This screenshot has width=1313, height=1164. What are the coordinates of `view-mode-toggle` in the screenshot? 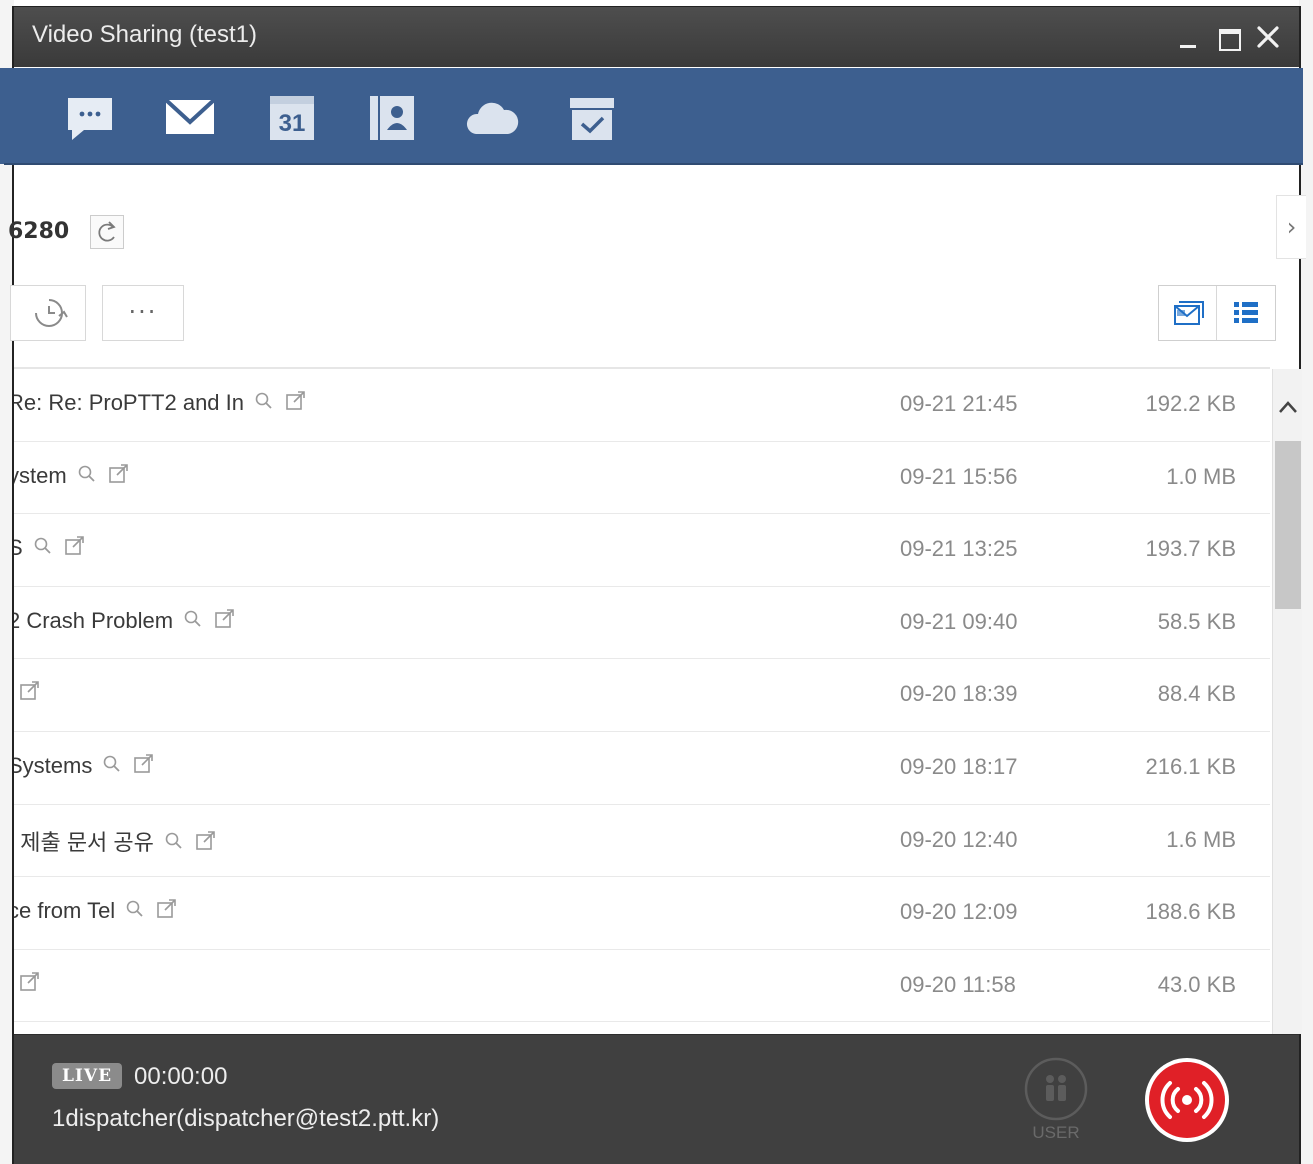 It's located at (1217, 313).